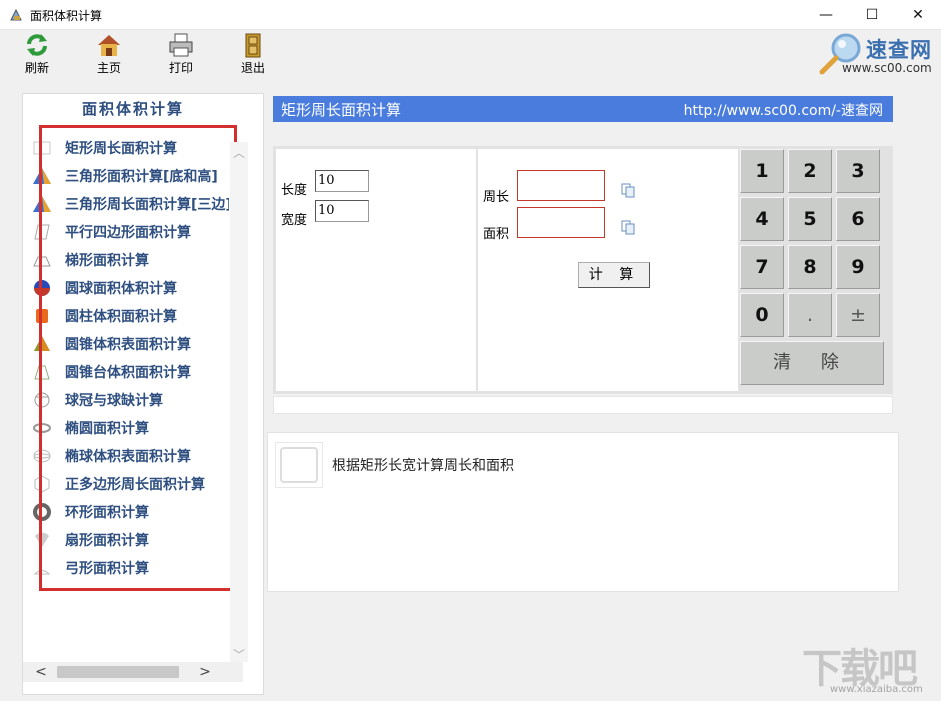 Image resolution: width=941 pixels, height=701 pixels. I want to click on brand-logo: 速查网 www.sc00.com, so click(878, 54).